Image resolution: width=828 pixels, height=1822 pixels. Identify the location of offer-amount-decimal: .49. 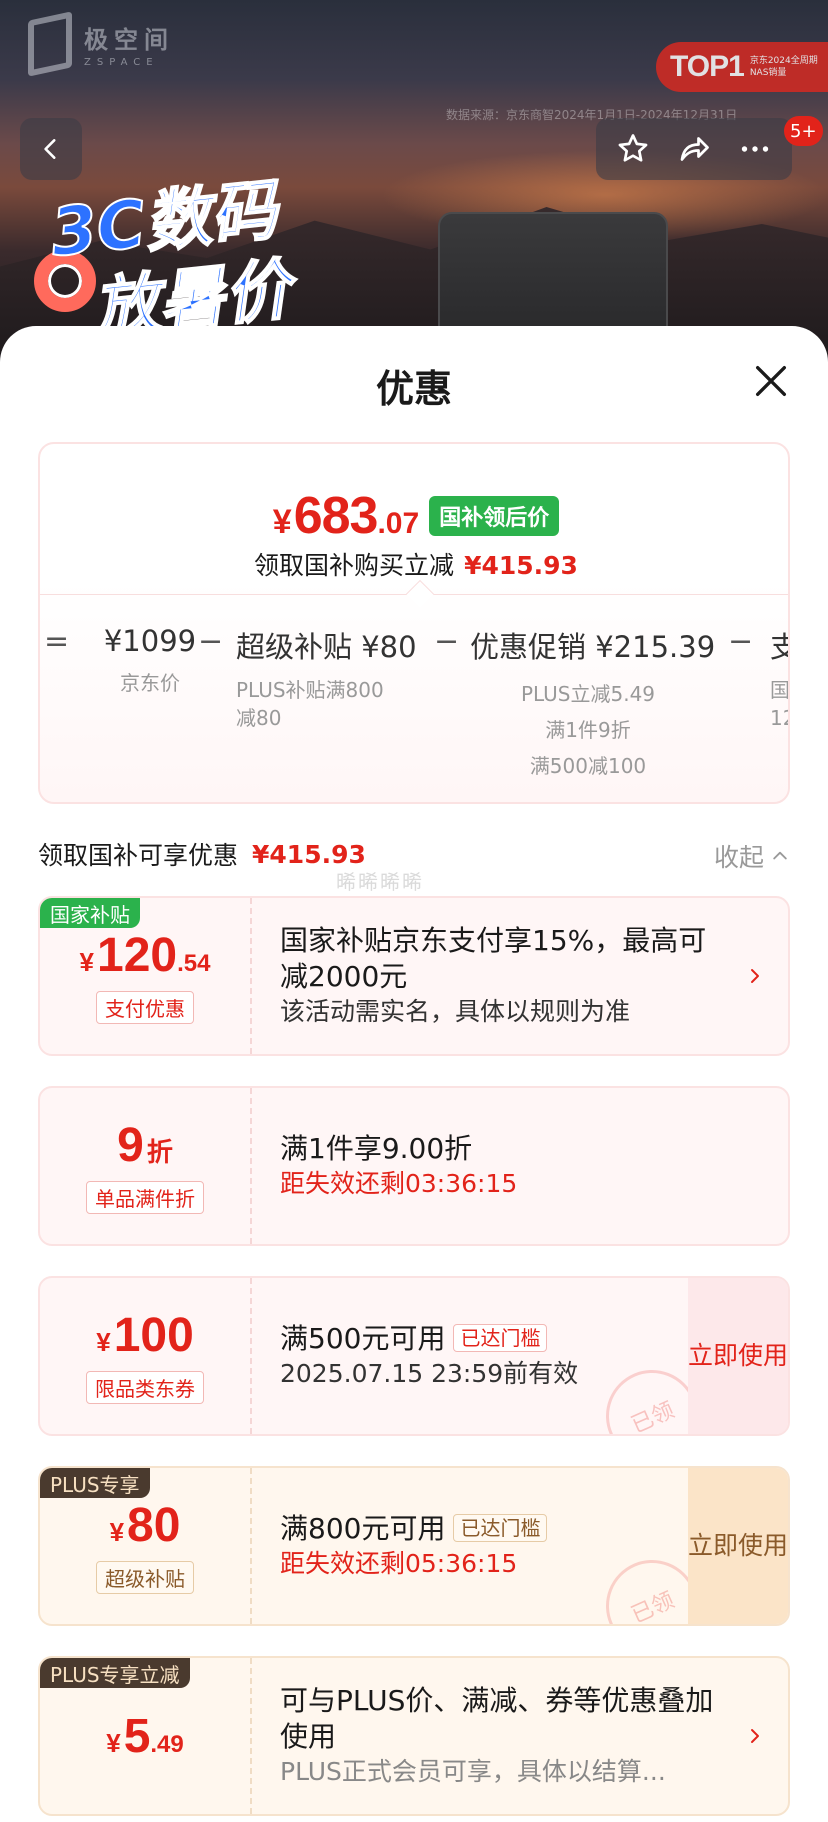
(167, 1744).